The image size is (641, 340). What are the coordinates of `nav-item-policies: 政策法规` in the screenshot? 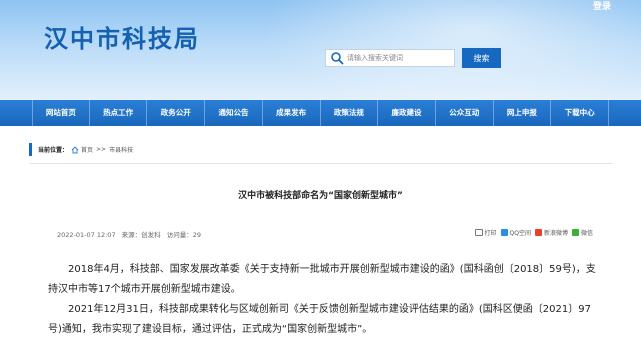 It's located at (350, 113).